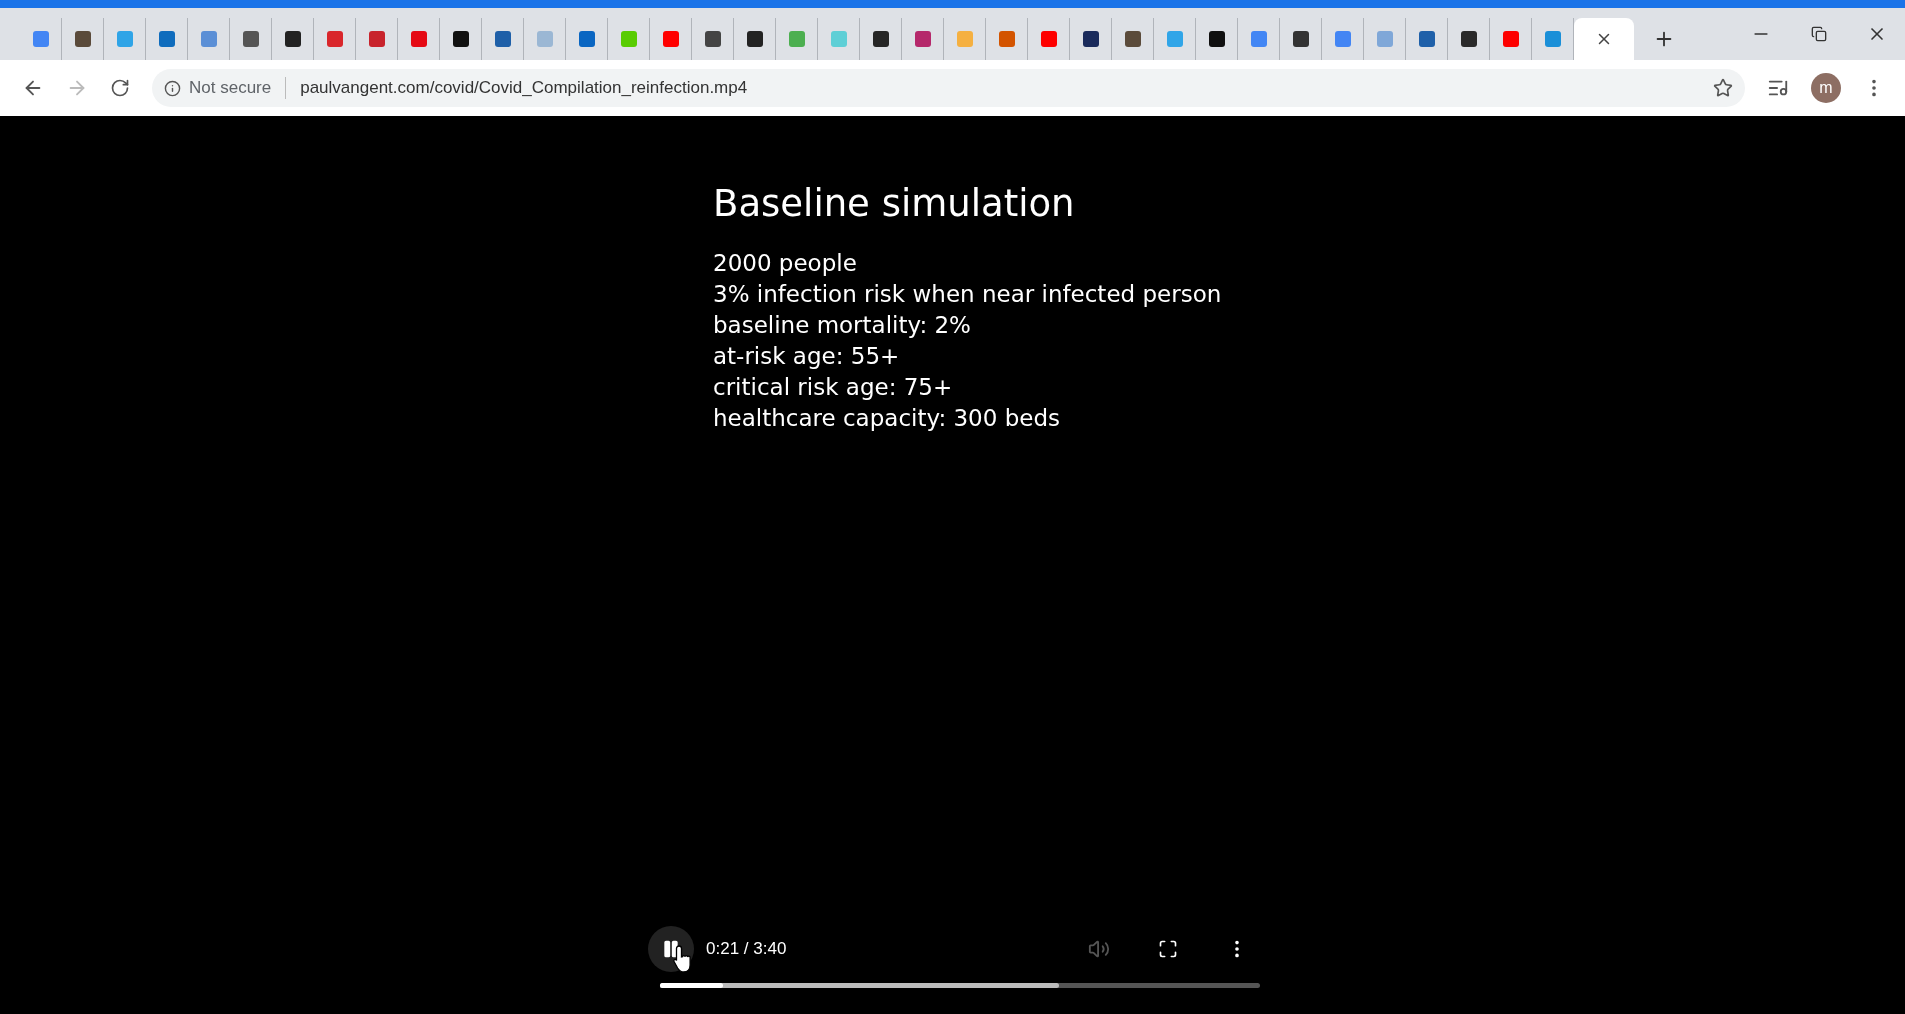 The height and width of the screenshot is (1014, 1905). What do you see at coordinates (785, 263) in the screenshot?
I see `video-slide-line: 2000 people` at bounding box center [785, 263].